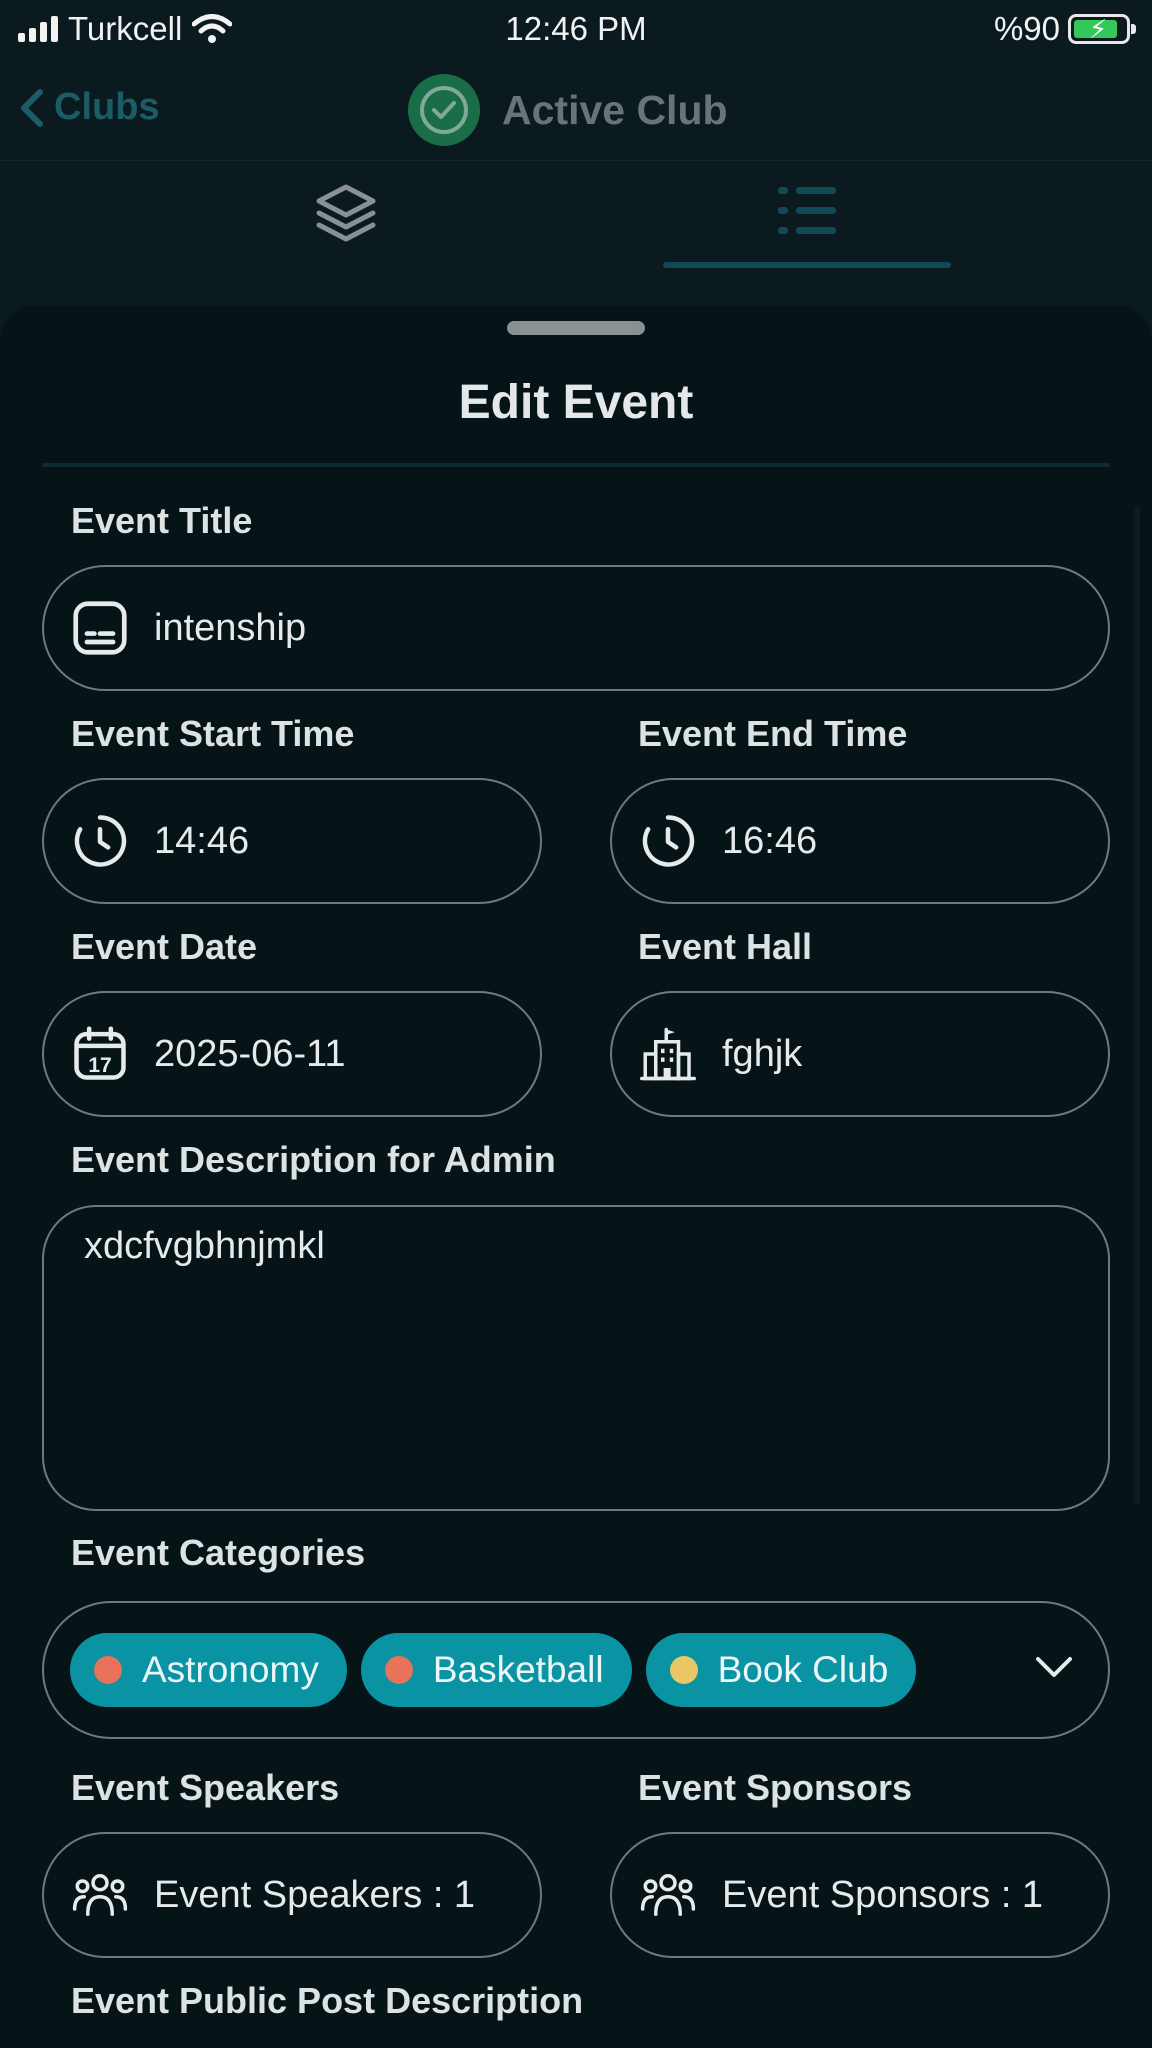  I want to click on start-time-input: 14:46, so click(292, 841).